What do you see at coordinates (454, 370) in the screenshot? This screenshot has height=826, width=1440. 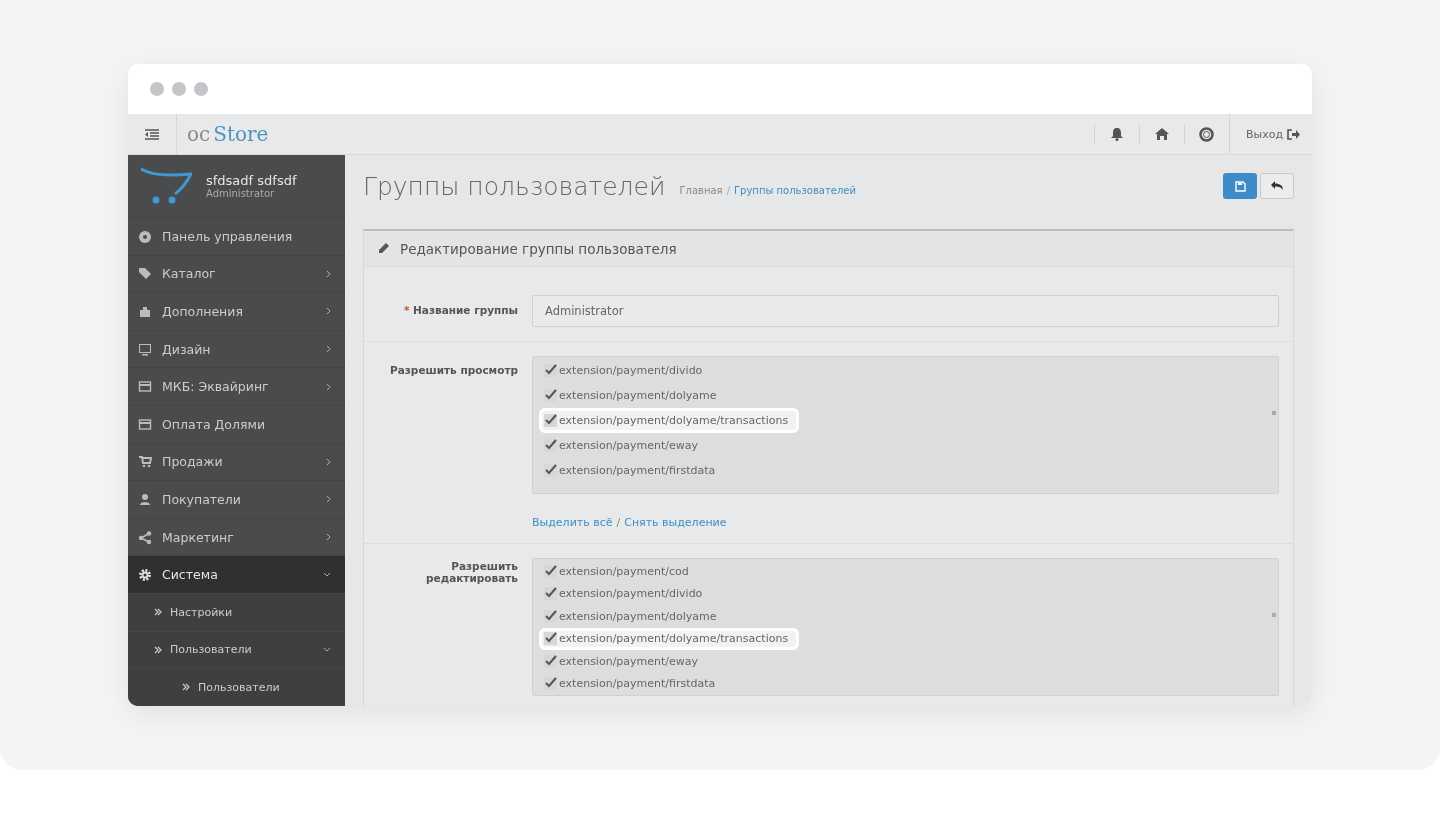 I see `field-label: Разрешить просмотр` at bounding box center [454, 370].